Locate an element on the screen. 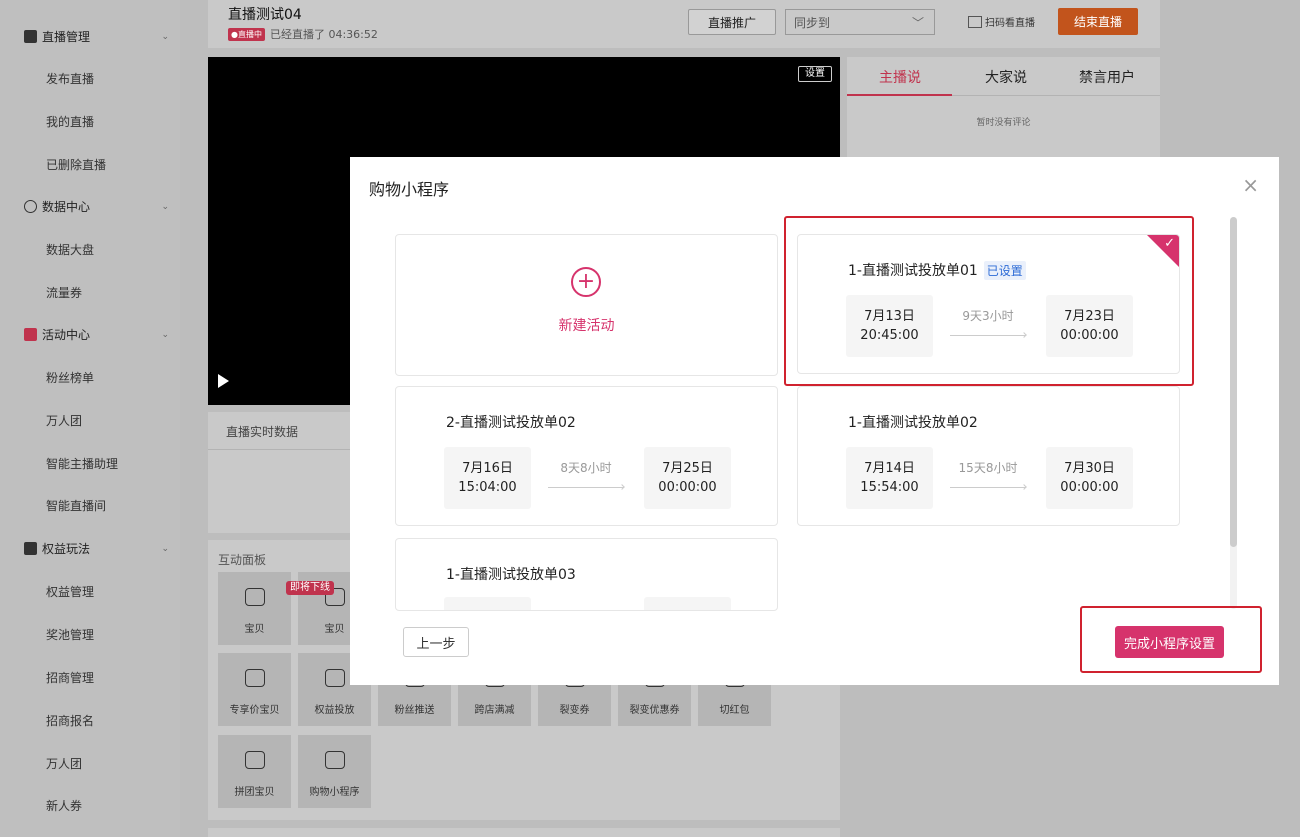  monitor-icon is located at coordinates (30, 36).